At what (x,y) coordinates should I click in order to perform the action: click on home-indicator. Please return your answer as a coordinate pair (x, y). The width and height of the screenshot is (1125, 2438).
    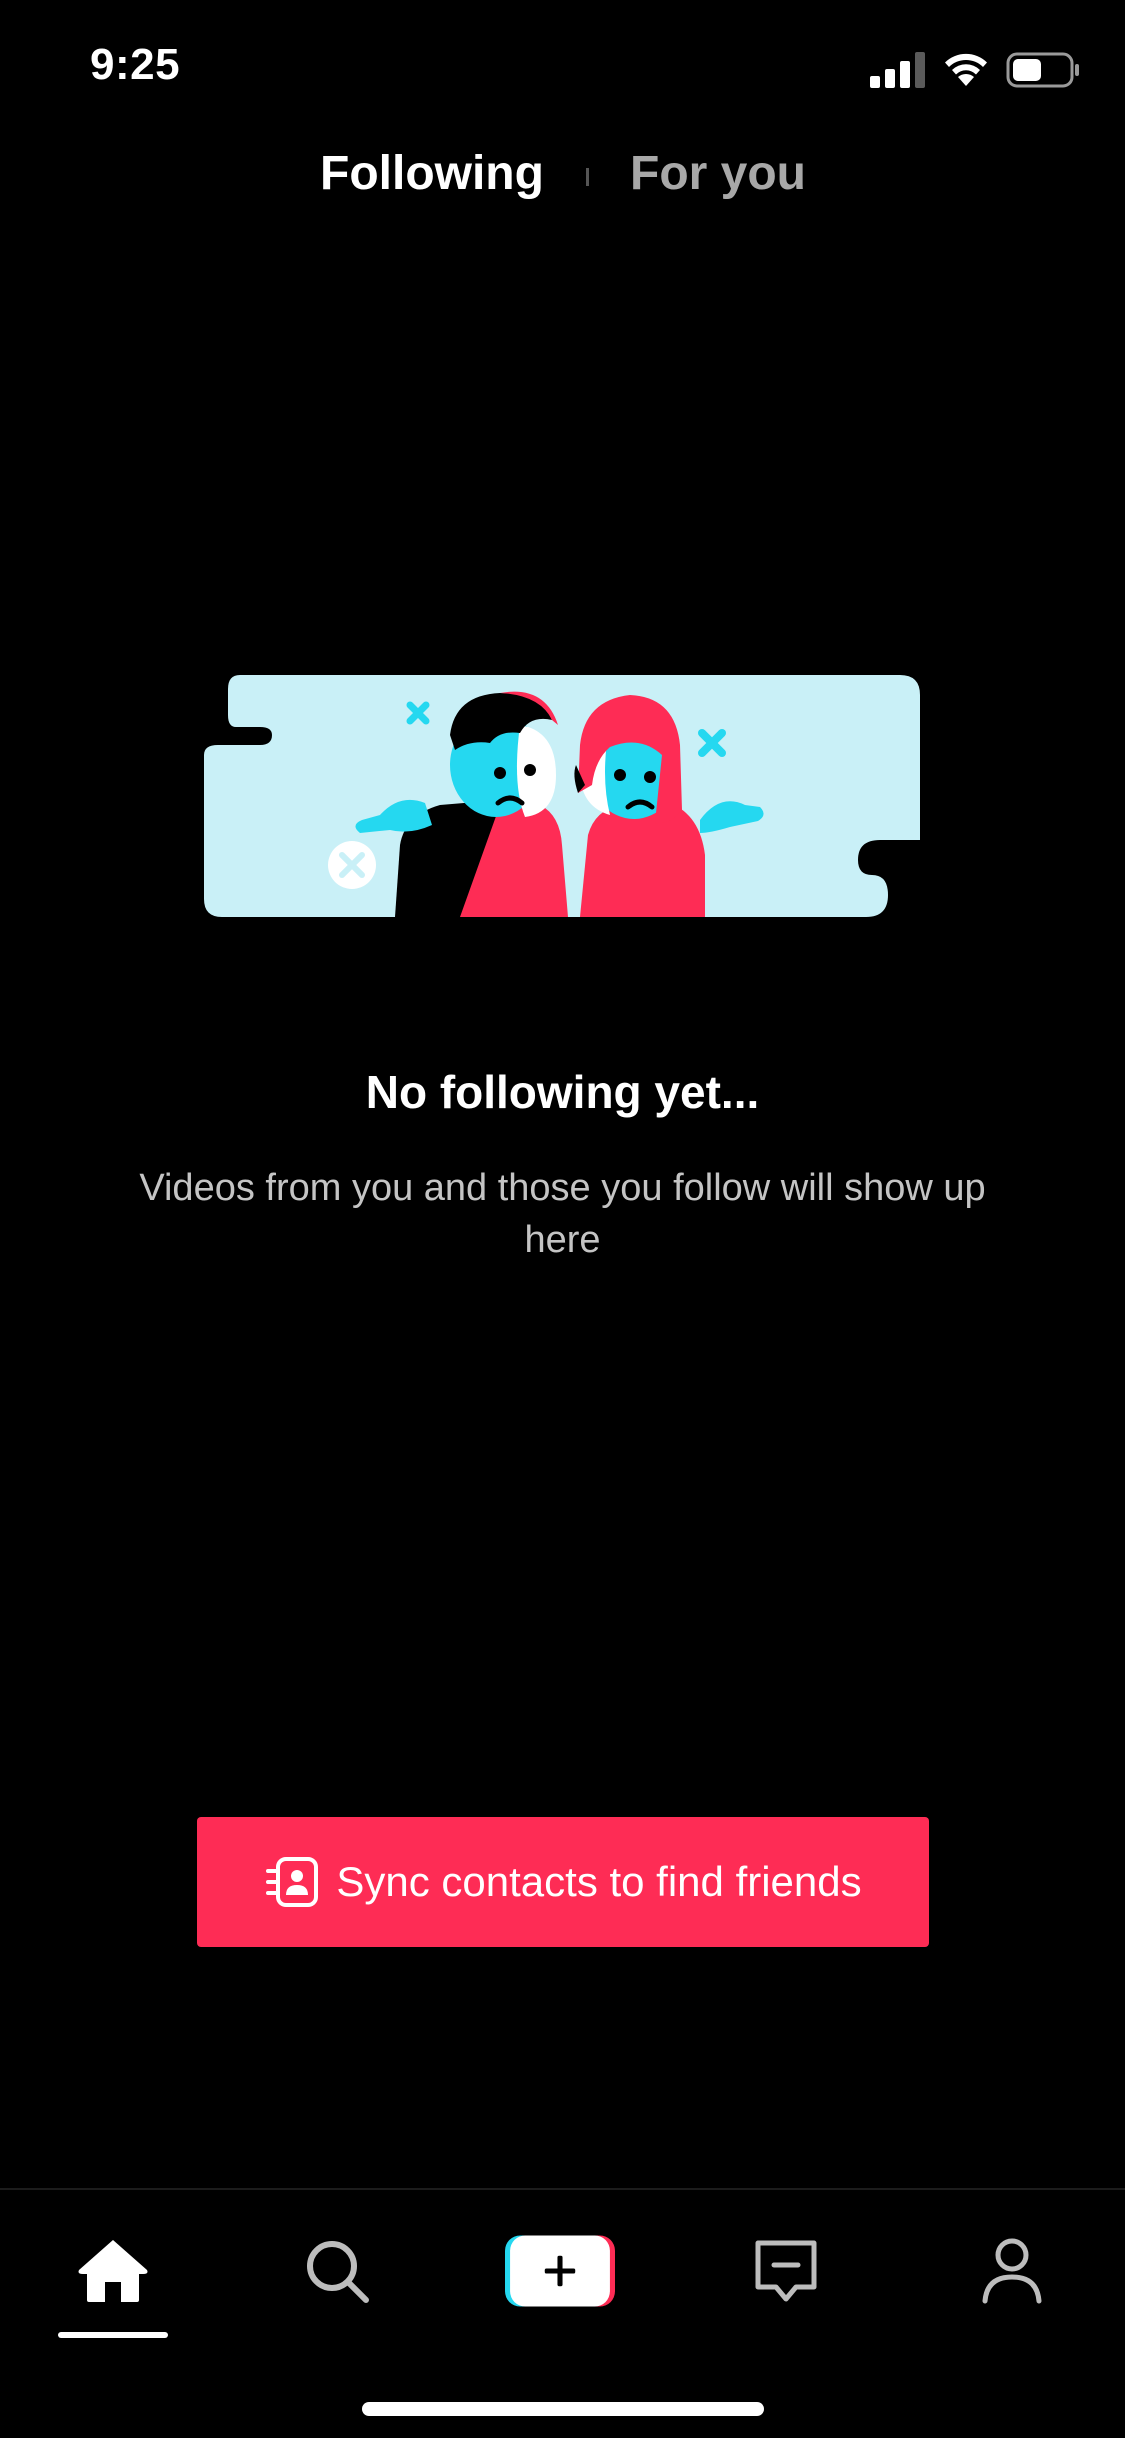
    Looking at the image, I should click on (563, 2409).